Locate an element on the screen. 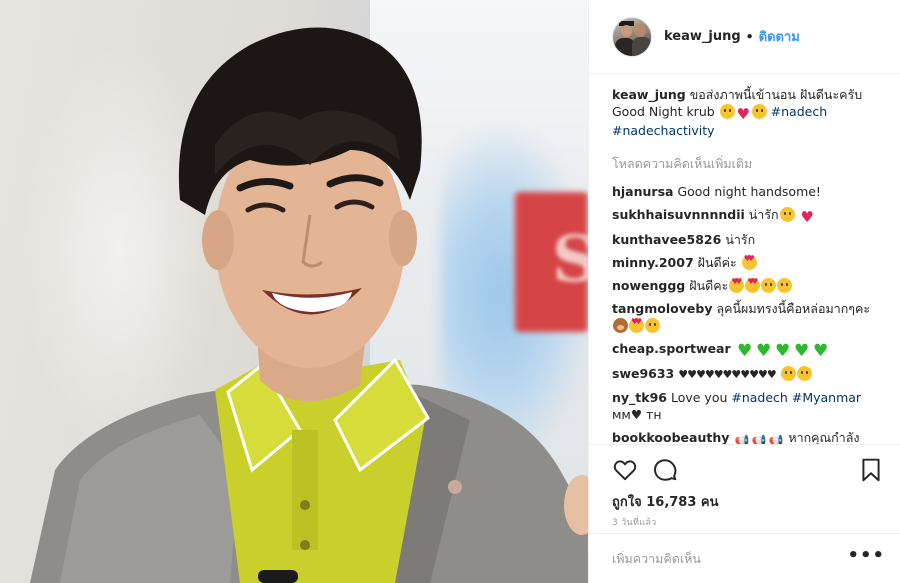 The height and width of the screenshot is (583, 900). comment-username: cheap.sportwear is located at coordinates (671, 348).